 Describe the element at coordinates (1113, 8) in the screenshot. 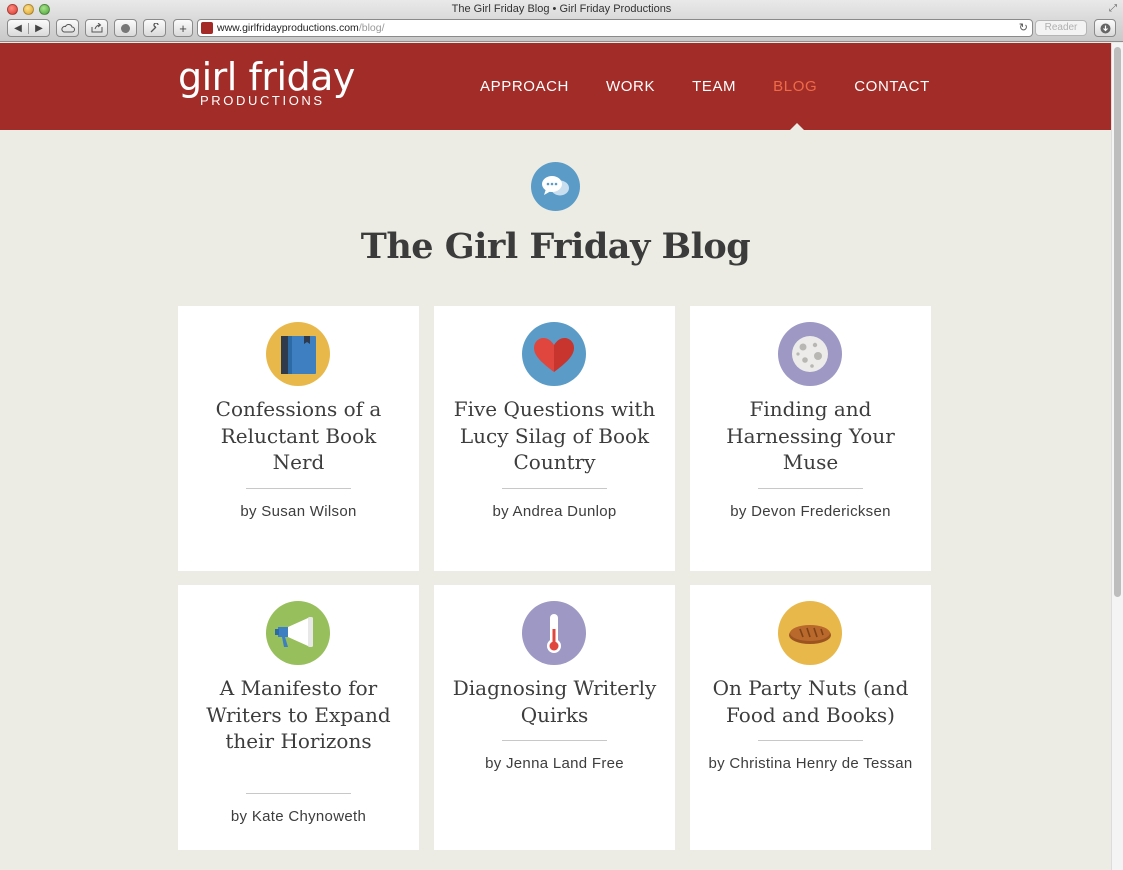

I see `fullscreen-icon: ⤢` at that location.